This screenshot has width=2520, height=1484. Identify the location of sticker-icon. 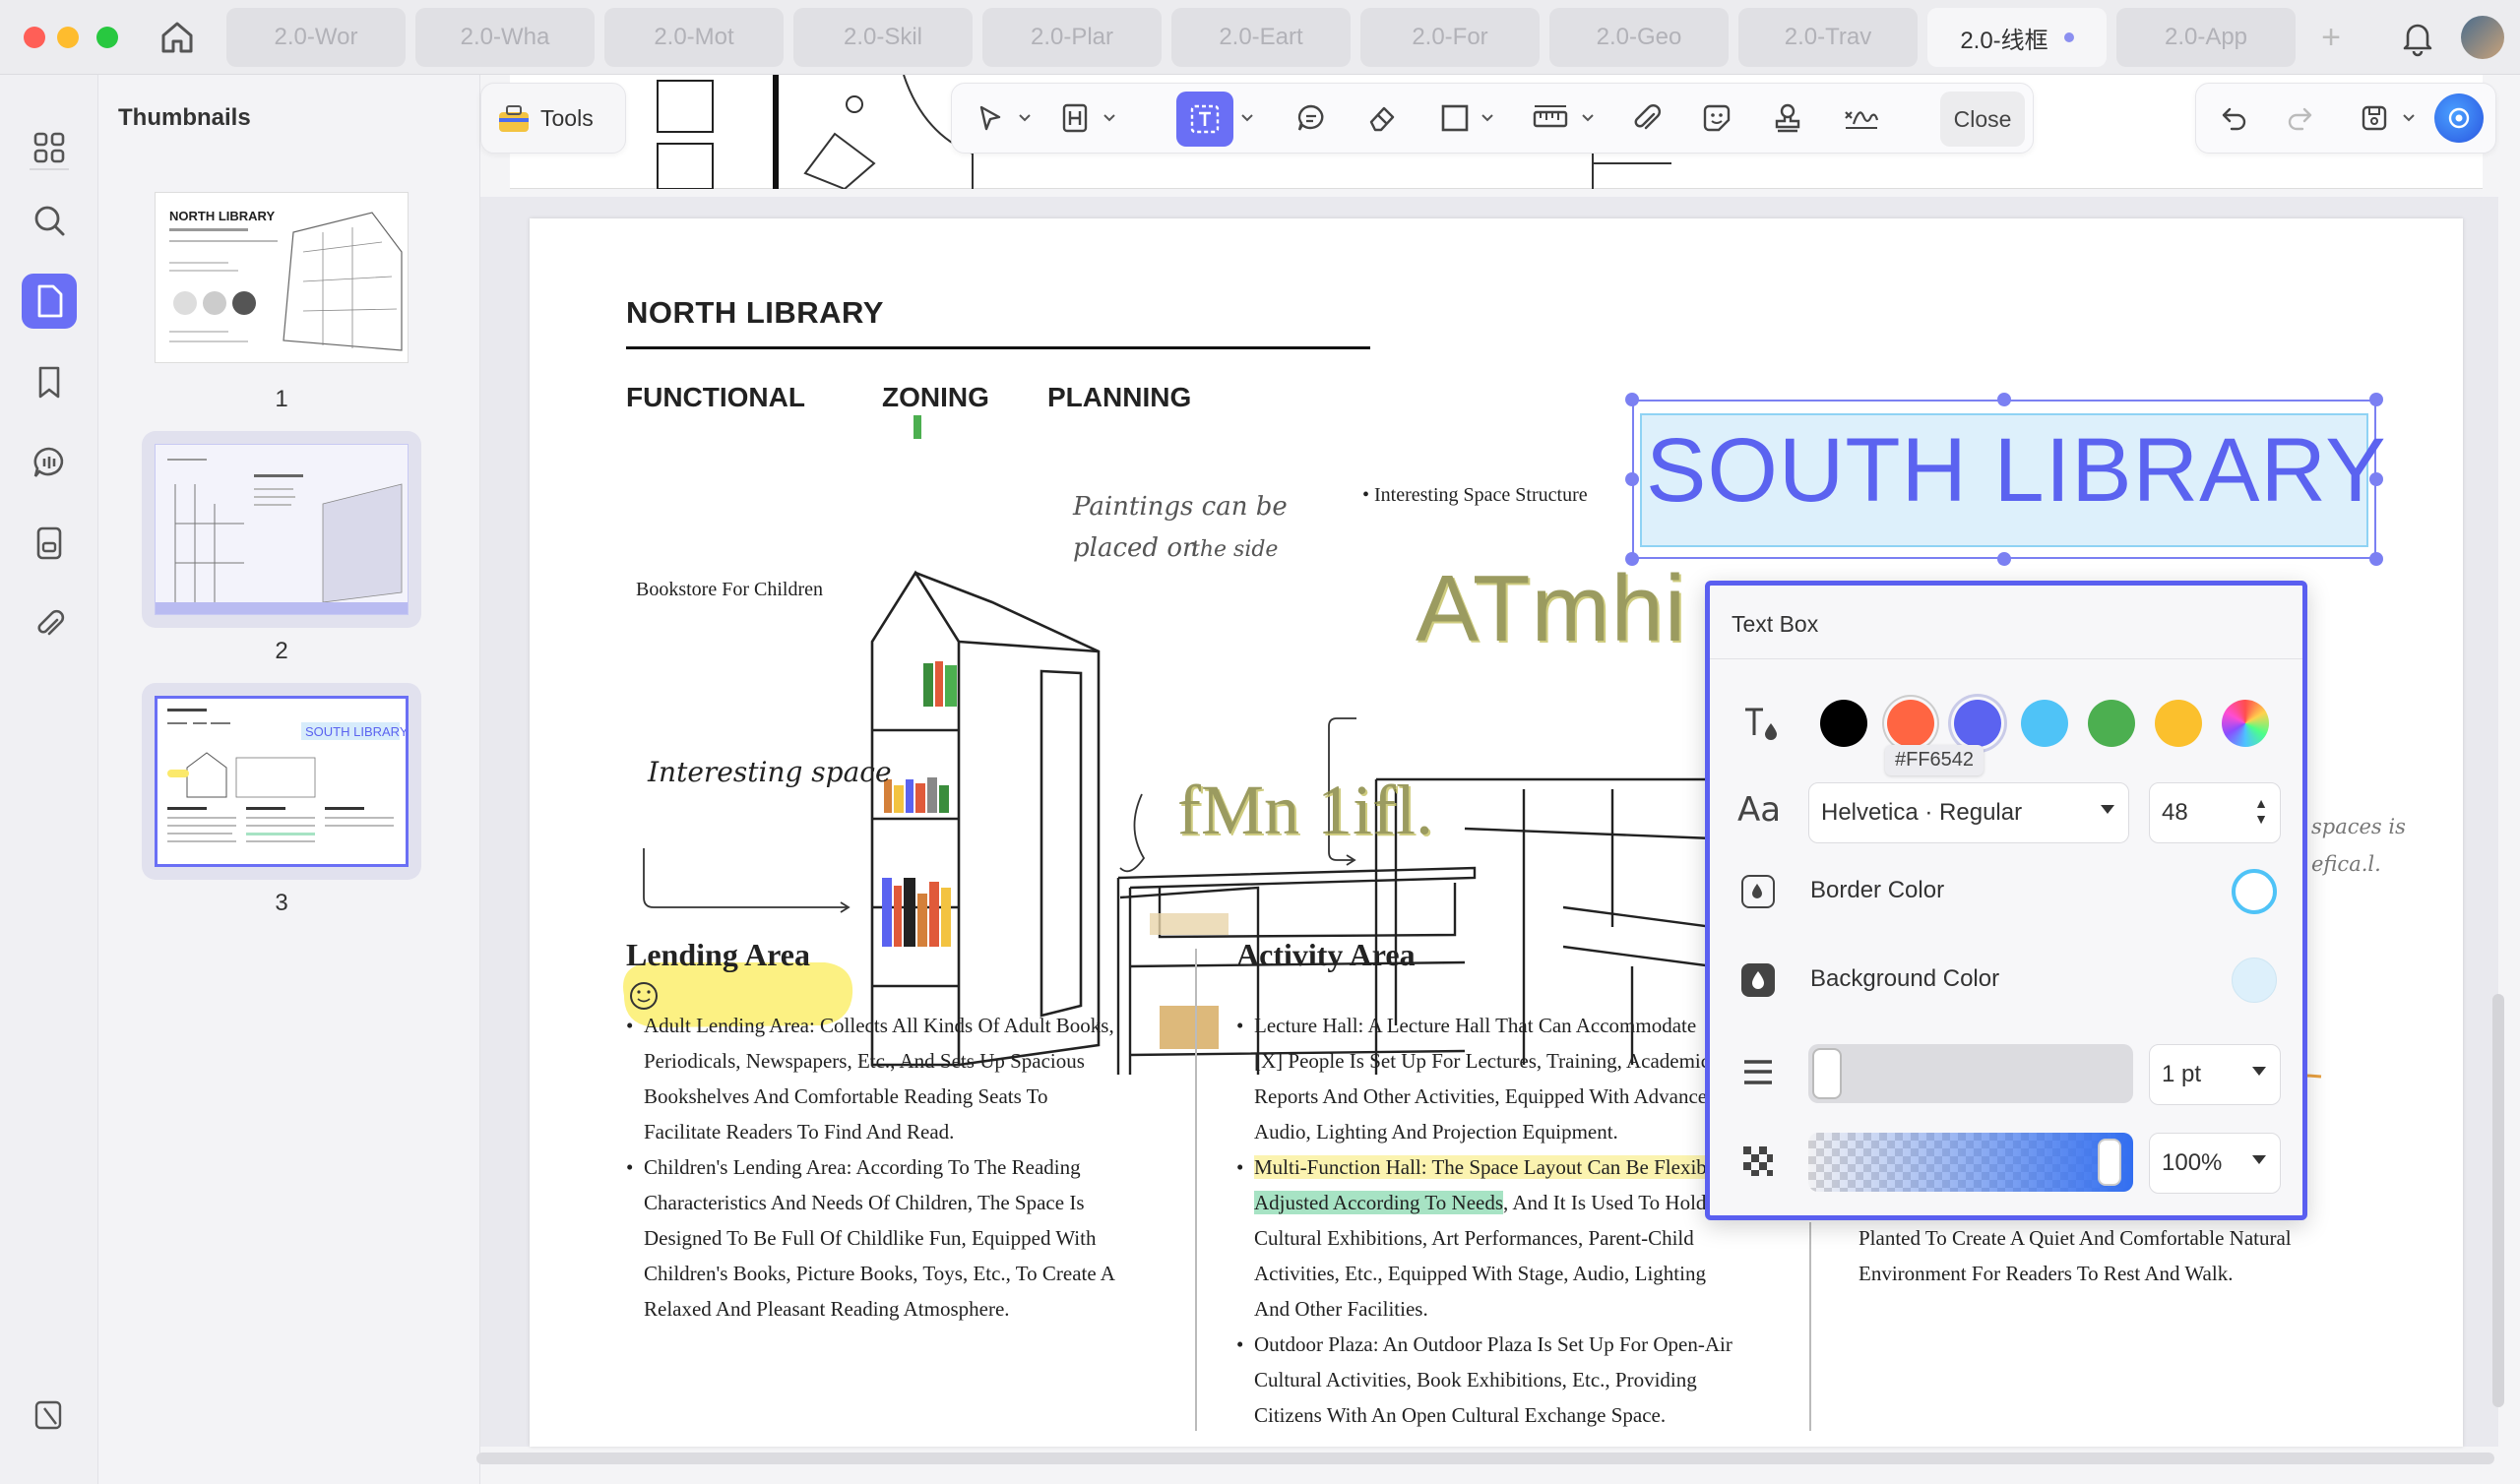
(1716, 118).